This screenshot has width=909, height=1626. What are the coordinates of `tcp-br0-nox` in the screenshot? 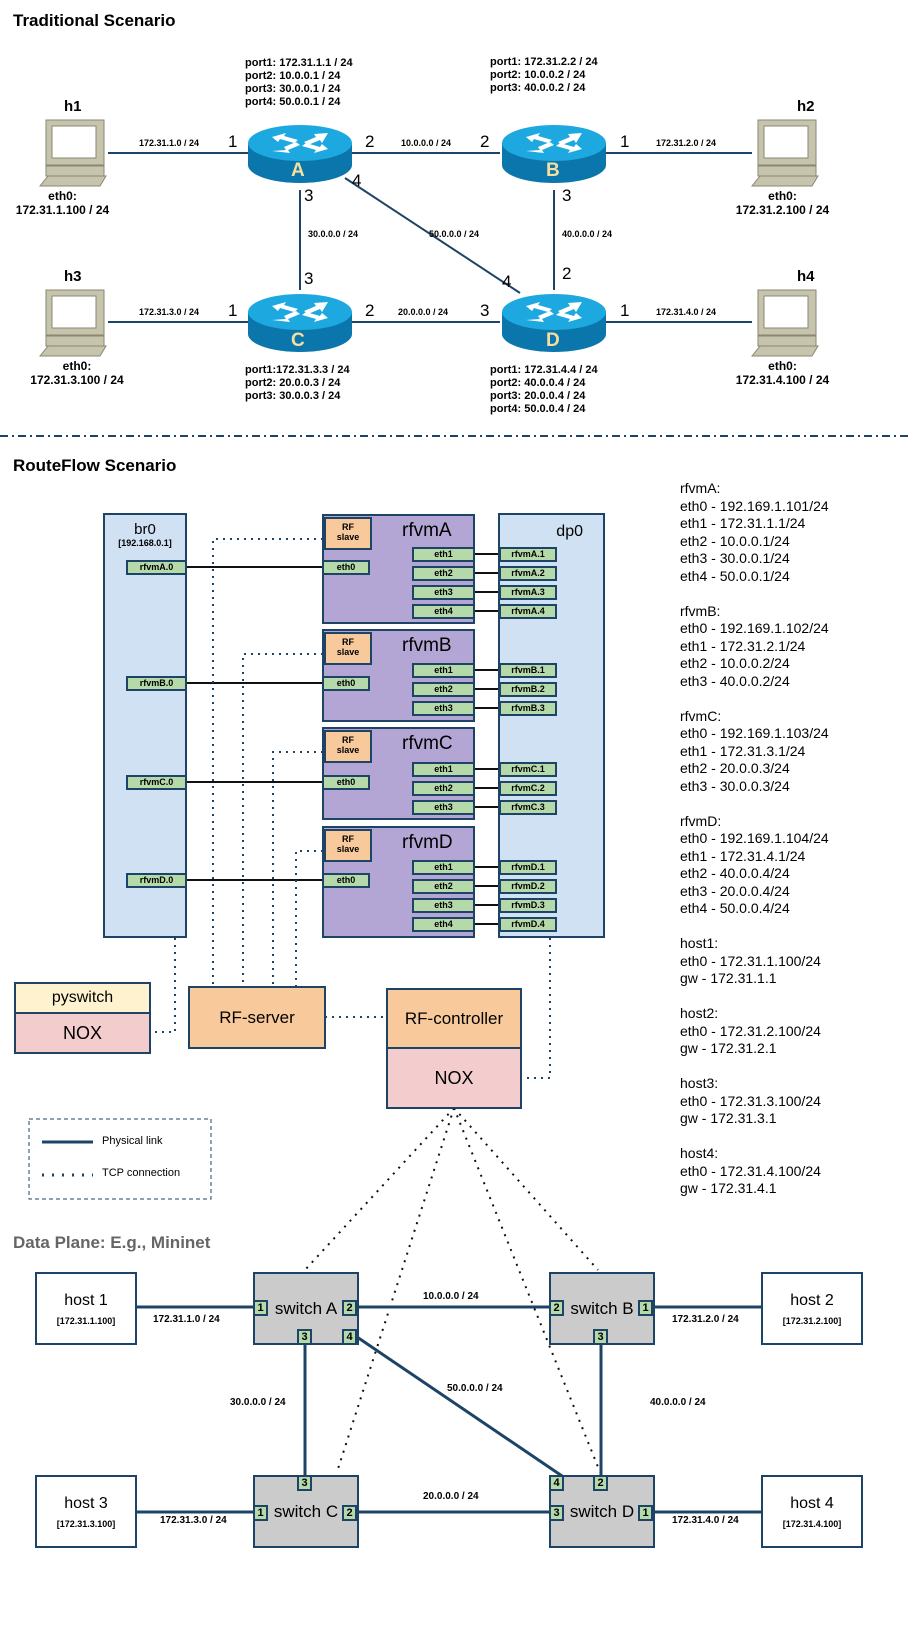 It's located at (163, 985).